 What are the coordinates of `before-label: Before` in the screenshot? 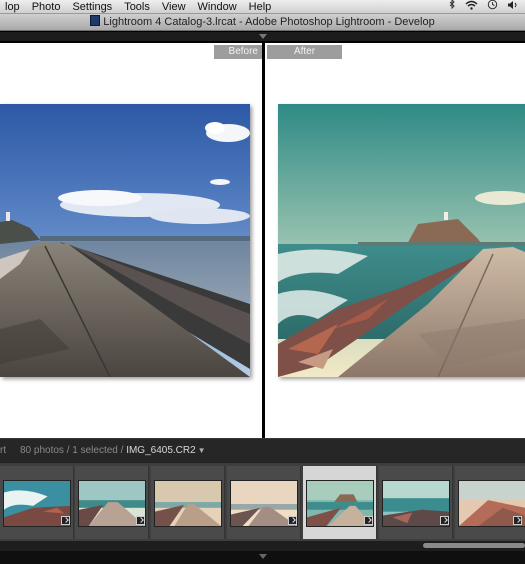 It's located at (238, 52).